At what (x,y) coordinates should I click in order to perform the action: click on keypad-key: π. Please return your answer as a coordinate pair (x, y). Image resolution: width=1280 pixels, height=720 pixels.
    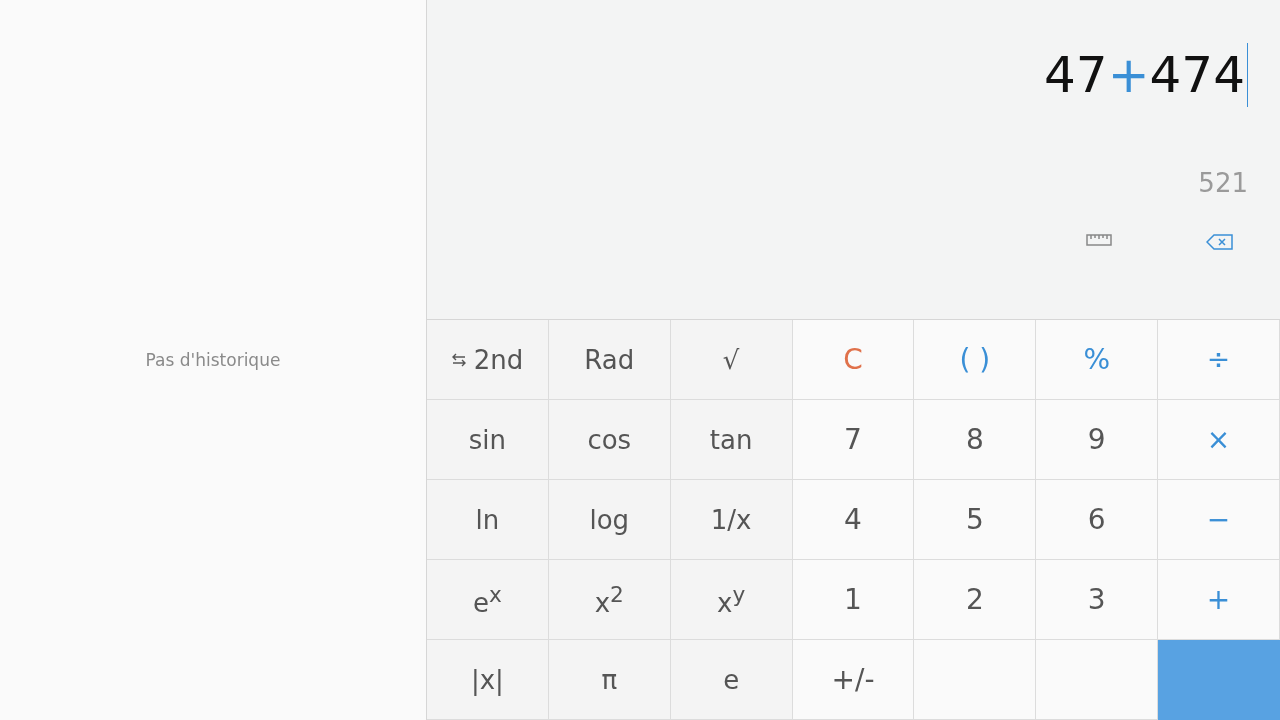
    Looking at the image, I should click on (609, 680).